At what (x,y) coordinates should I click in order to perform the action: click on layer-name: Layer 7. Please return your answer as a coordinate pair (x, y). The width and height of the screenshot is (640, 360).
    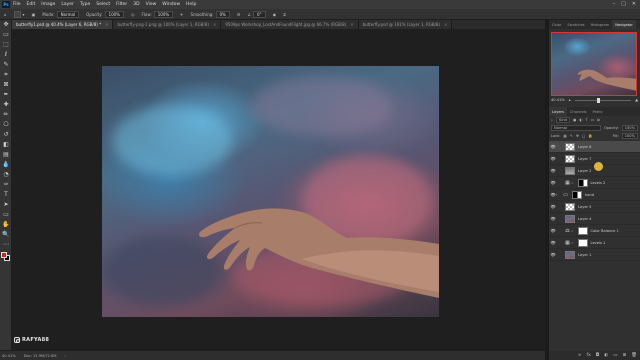
    Looking at the image, I should click on (584, 159).